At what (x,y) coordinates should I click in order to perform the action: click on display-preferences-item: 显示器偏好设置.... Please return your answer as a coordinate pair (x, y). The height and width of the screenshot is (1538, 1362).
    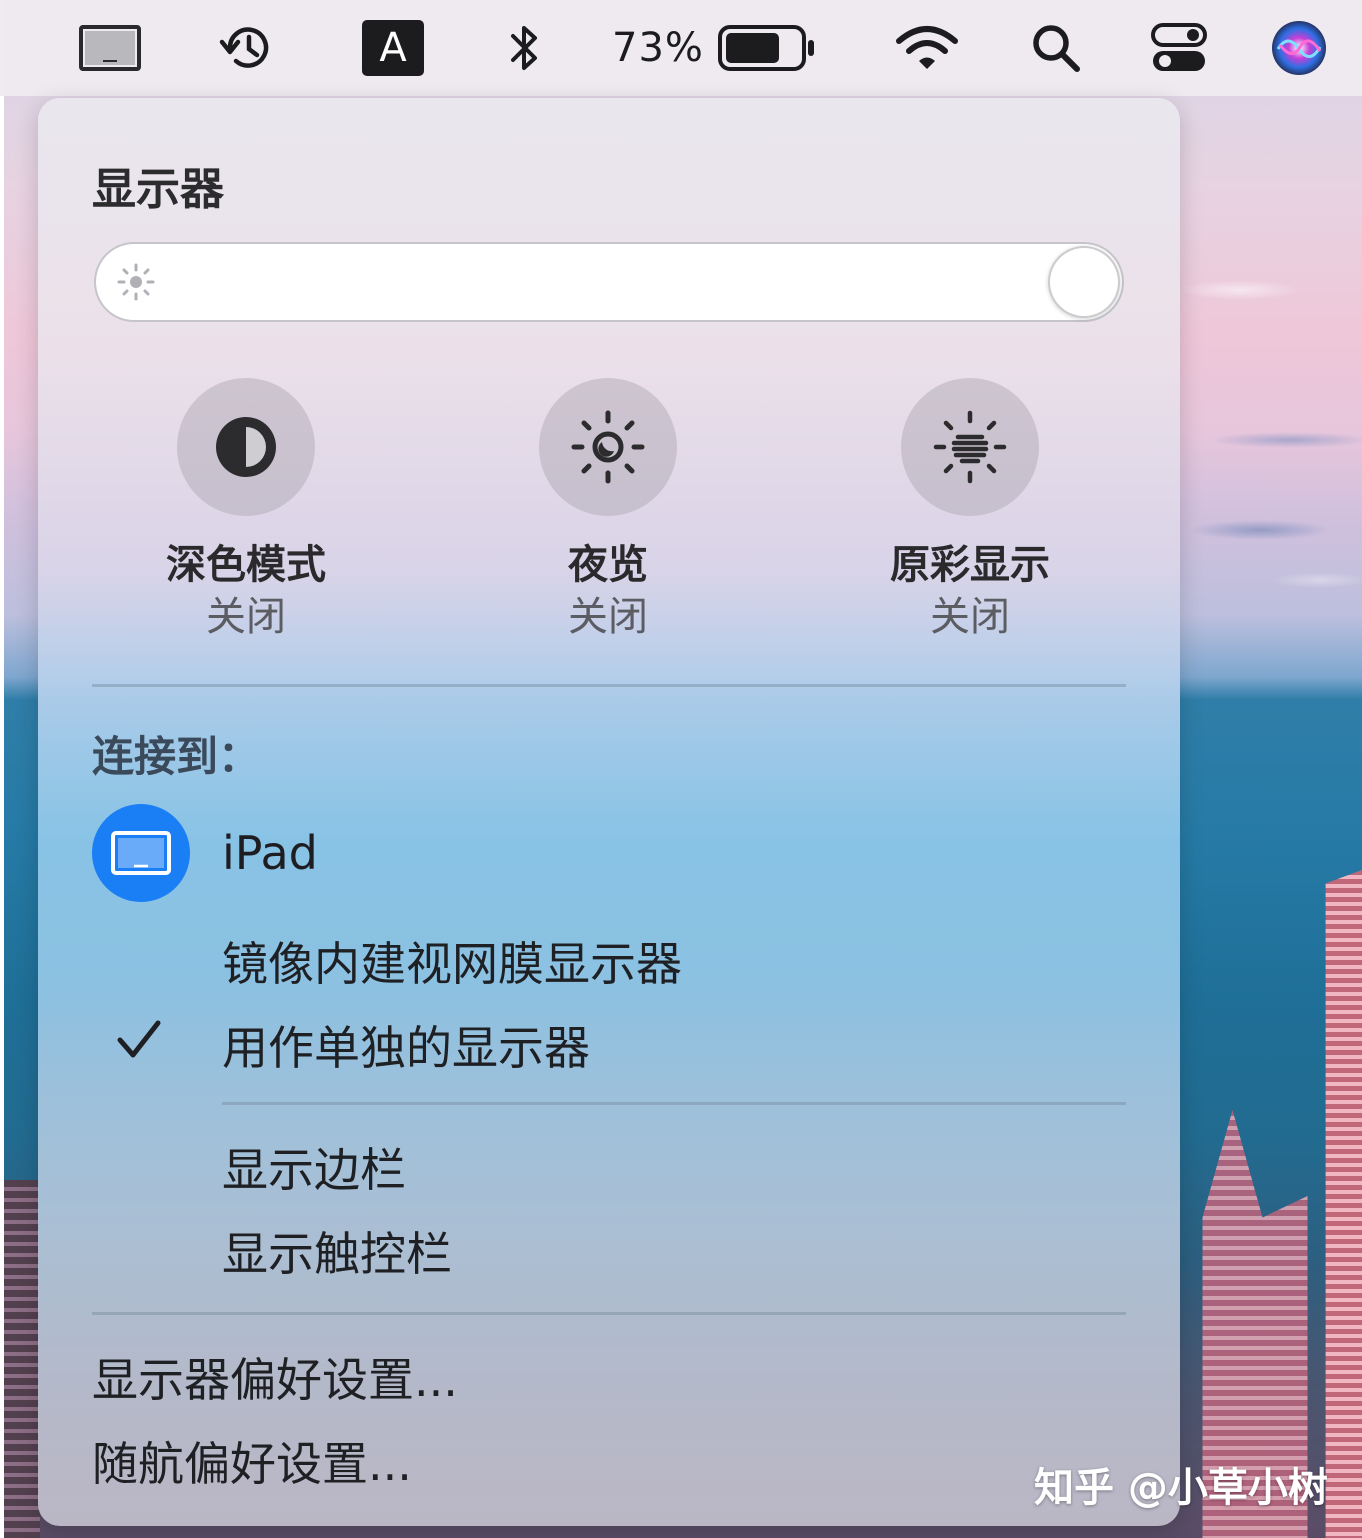
    Looking at the image, I should click on (275, 1377).